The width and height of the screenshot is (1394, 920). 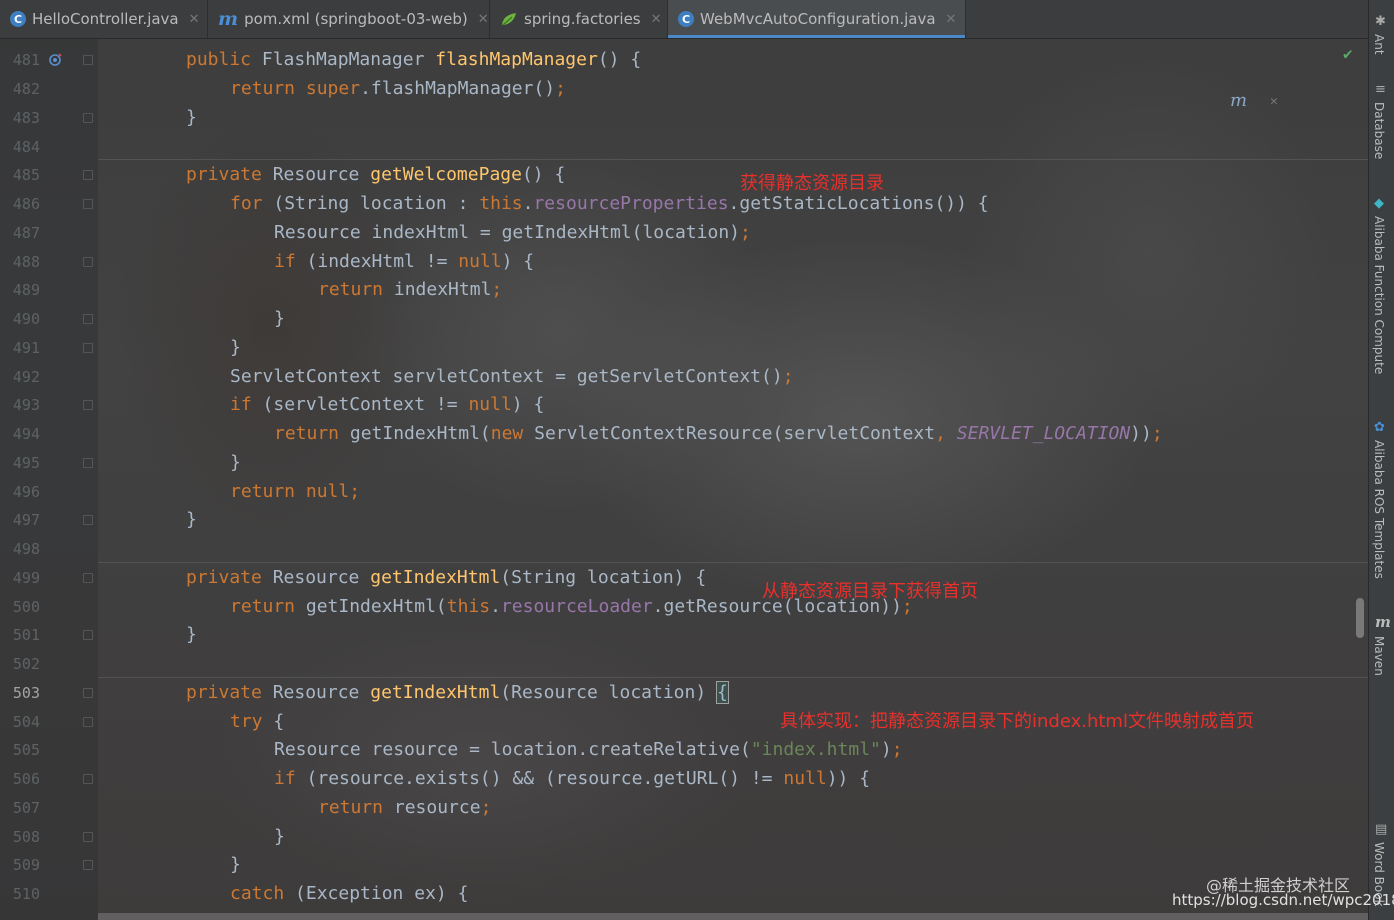 What do you see at coordinates (26, 607) in the screenshot?
I see `line-number: 500` at bounding box center [26, 607].